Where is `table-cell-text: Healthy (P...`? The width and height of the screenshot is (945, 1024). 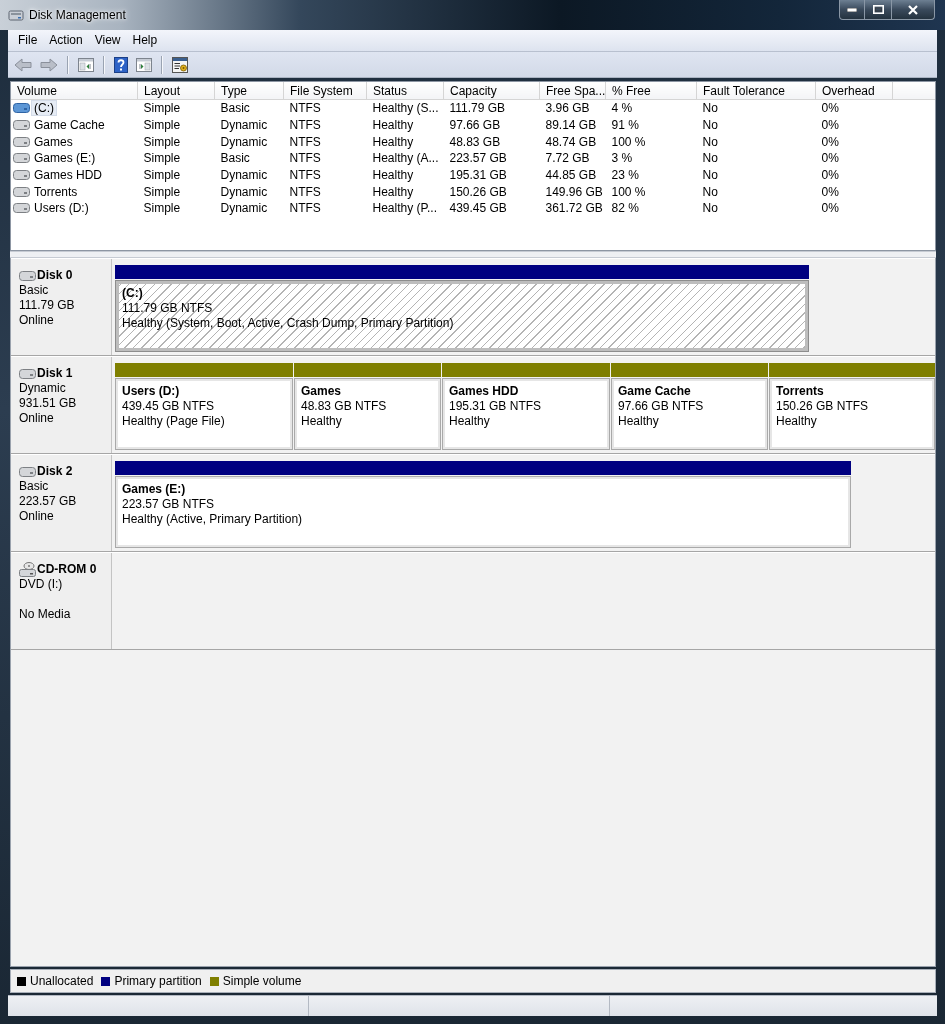
table-cell-text: Healthy (P... is located at coordinates (404, 208).